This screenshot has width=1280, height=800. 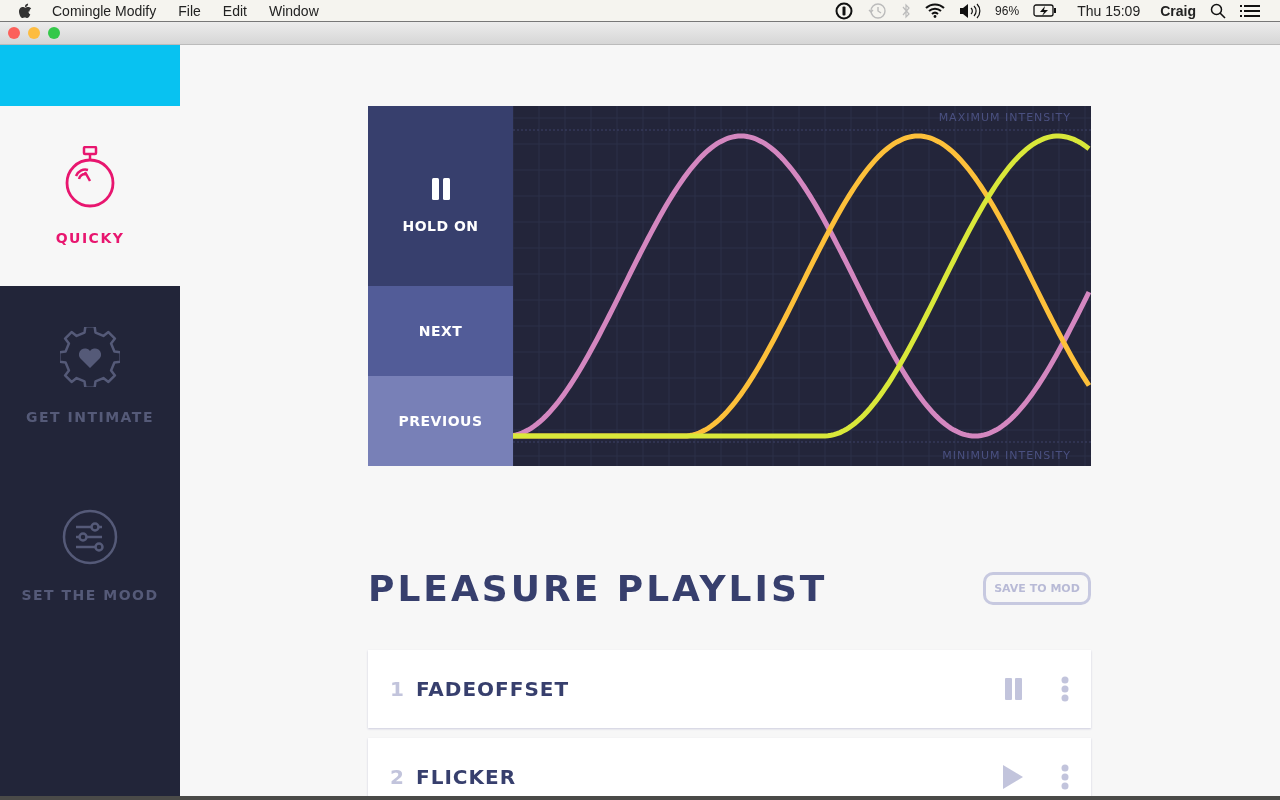 I want to click on previous-button: PREVIOUS, so click(x=440, y=421).